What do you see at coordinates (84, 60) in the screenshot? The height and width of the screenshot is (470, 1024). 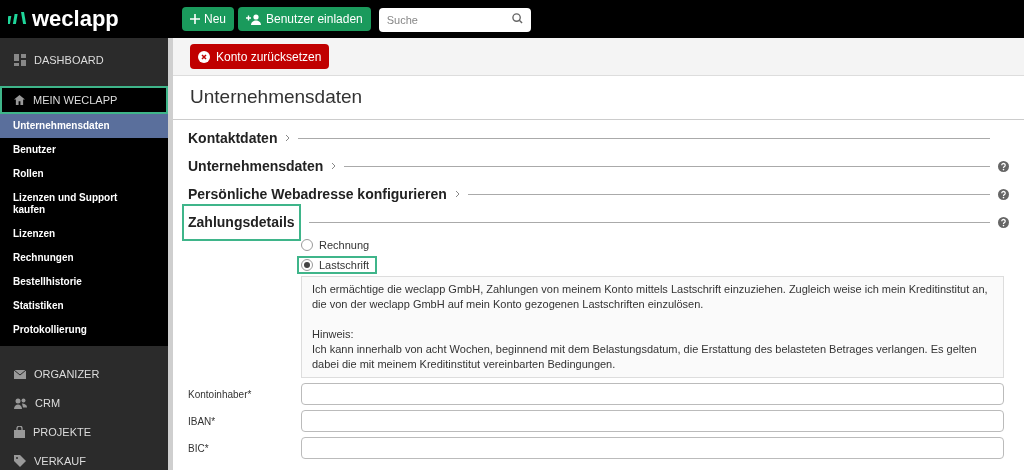 I see `nav-section: DASHBOARD` at bounding box center [84, 60].